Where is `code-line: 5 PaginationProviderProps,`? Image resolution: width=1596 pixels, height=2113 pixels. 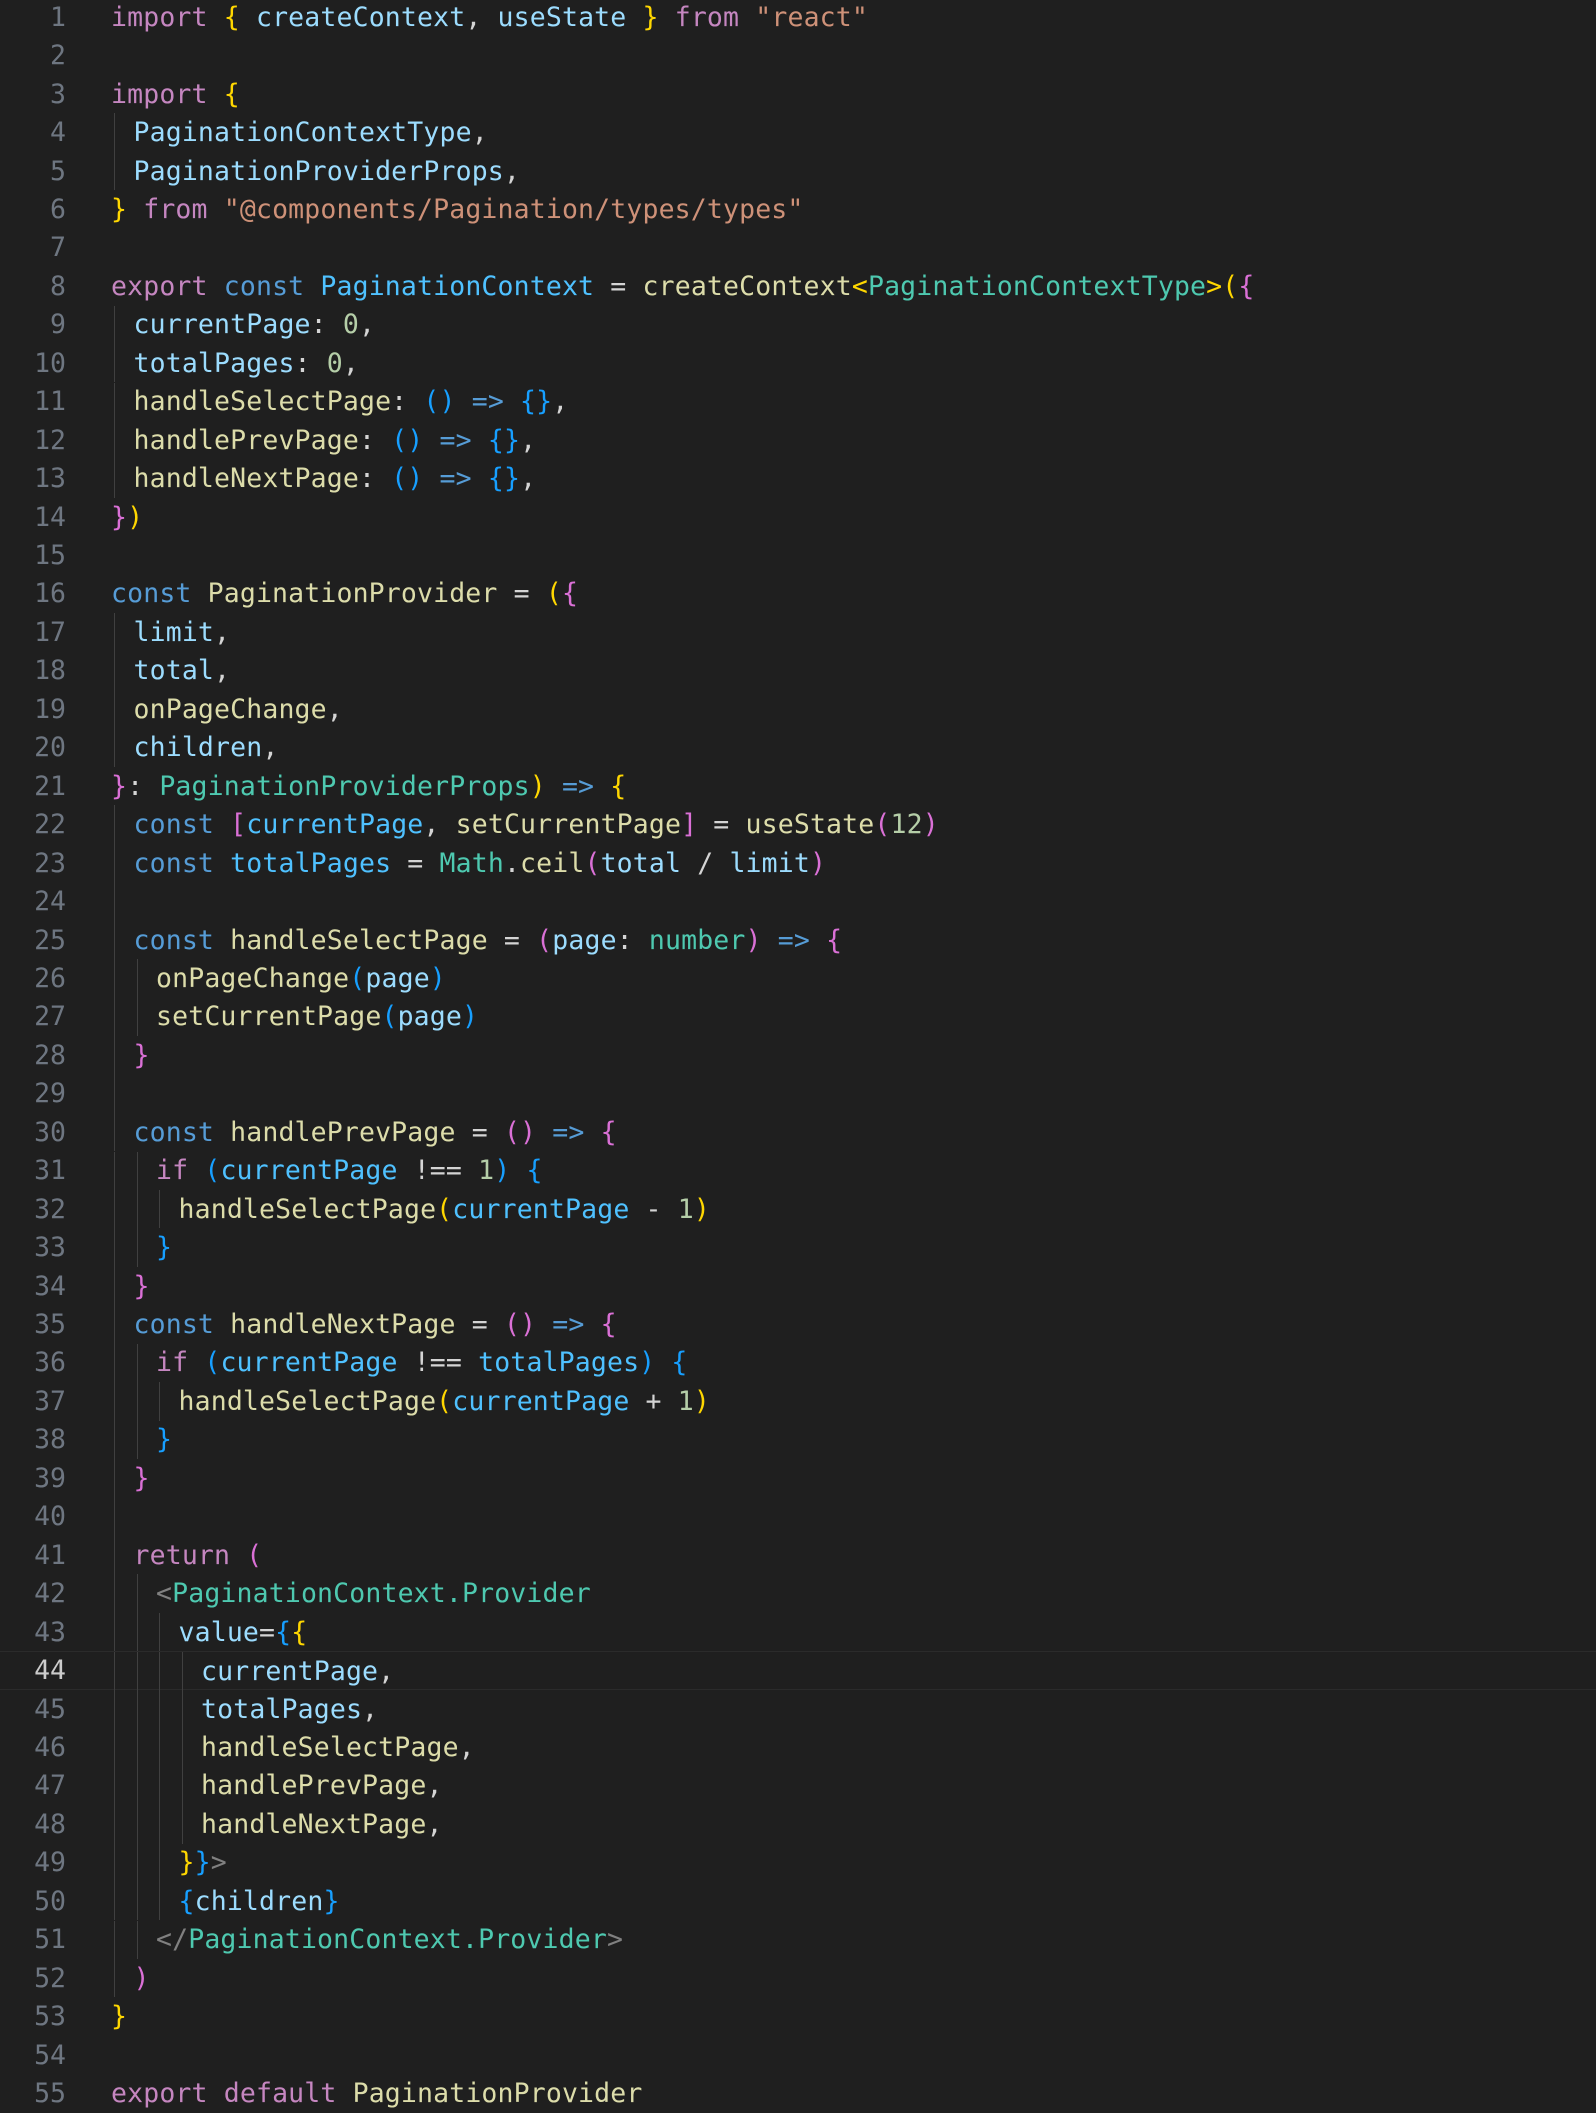 code-line: 5 PaginationProviderProps, is located at coordinates (798, 171).